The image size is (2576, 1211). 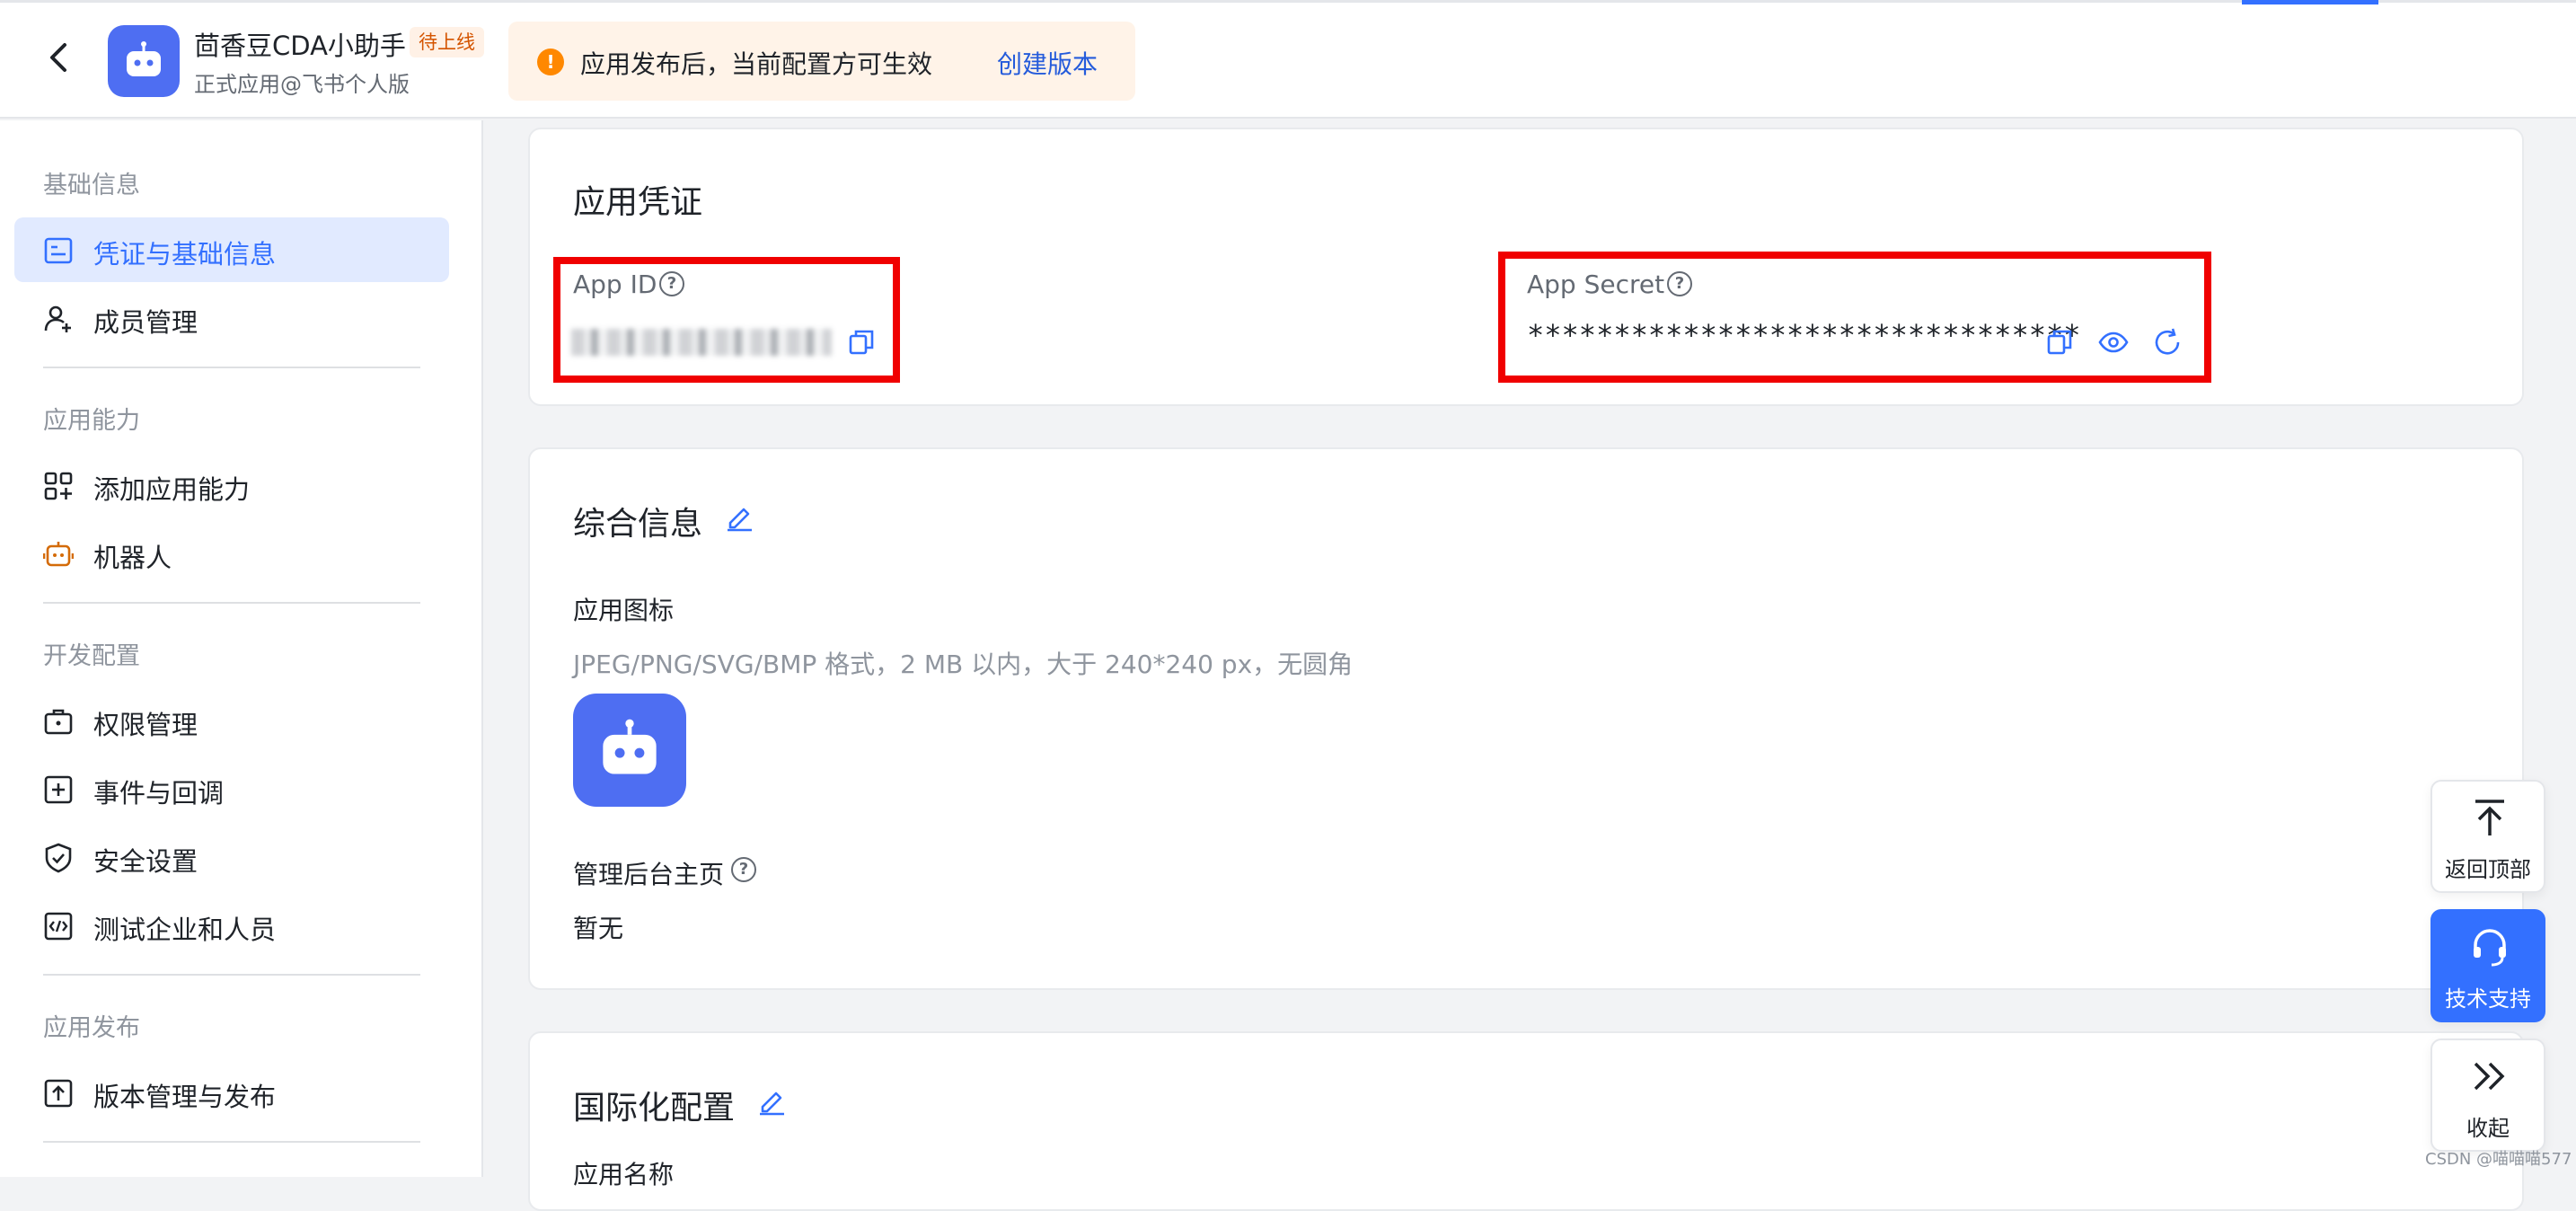 What do you see at coordinates (58, 250) in the screenshot?
I see `credential-icon` at bounding box center [58, 250].